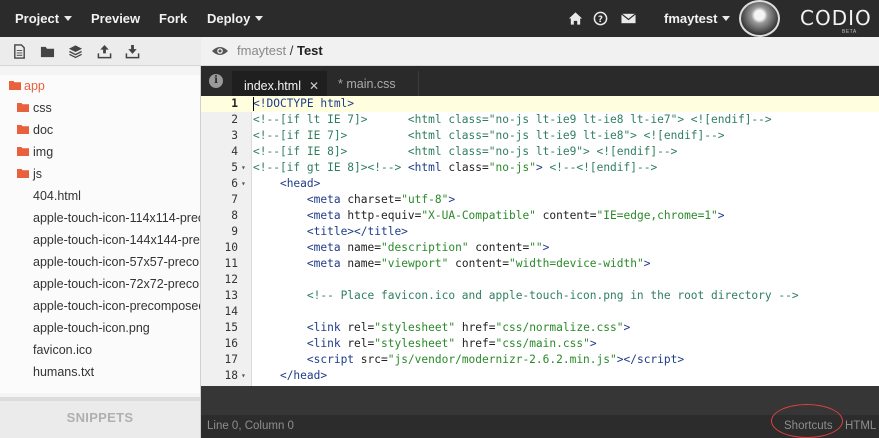  I want to click on tree-item-label: img, so click(43, 152).